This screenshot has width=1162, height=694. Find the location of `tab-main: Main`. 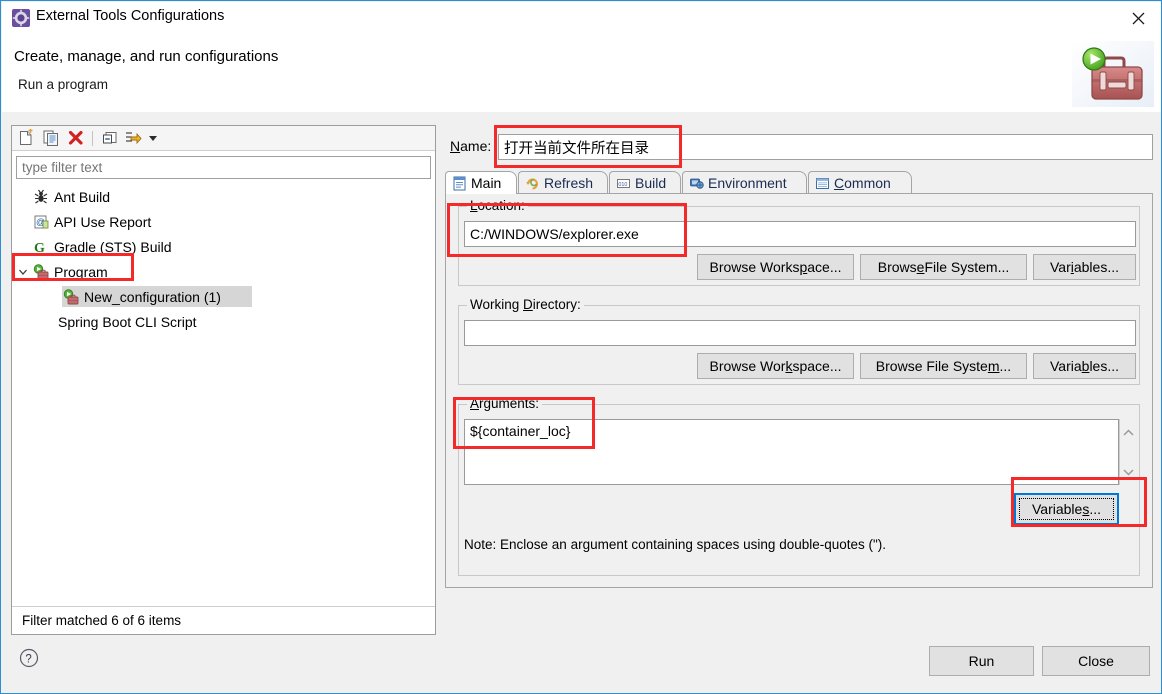

tab-main: Main is located at coordinates (481, 182).